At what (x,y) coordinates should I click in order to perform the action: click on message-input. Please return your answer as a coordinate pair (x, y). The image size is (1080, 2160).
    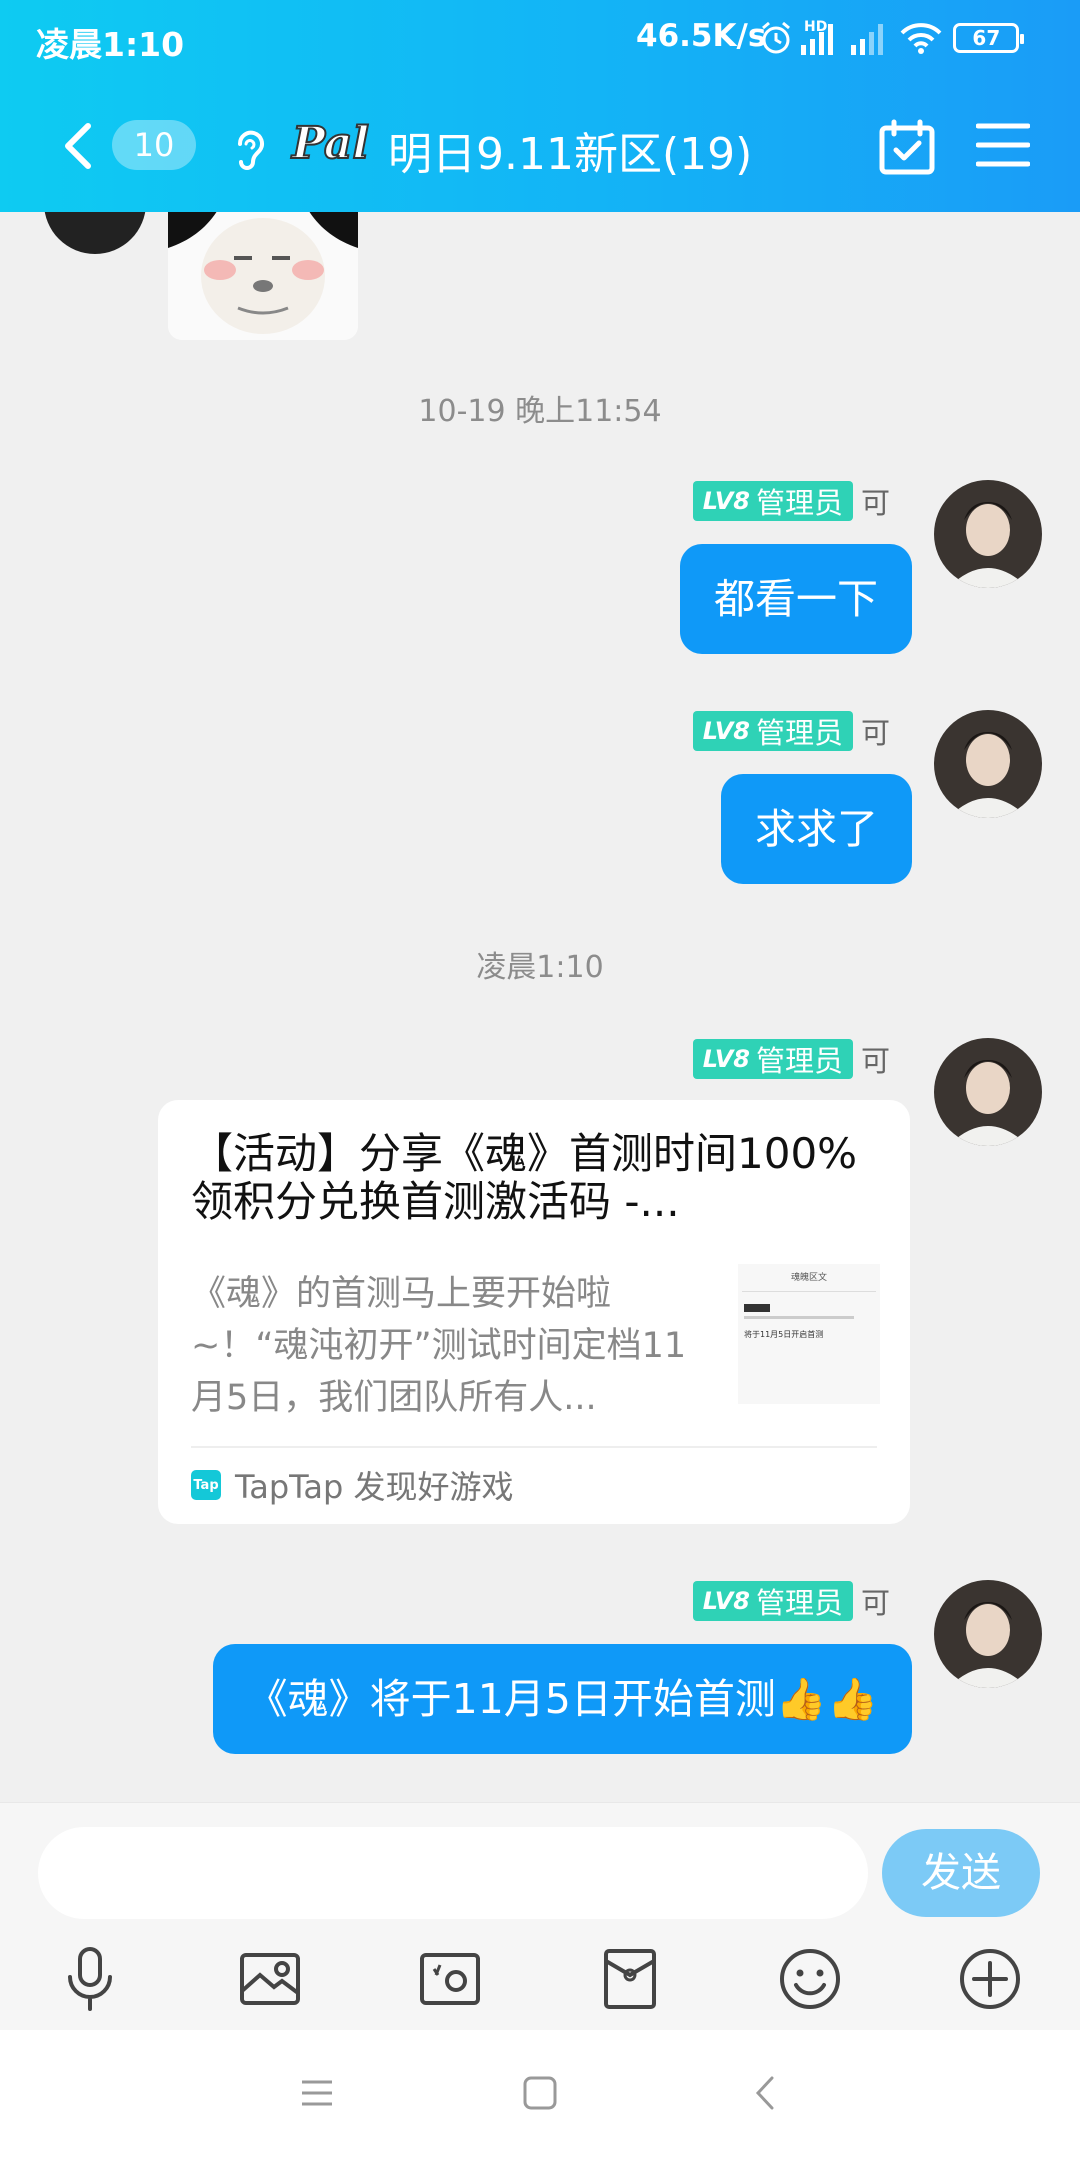
    Looking at the image, I should click on (453, 1873).